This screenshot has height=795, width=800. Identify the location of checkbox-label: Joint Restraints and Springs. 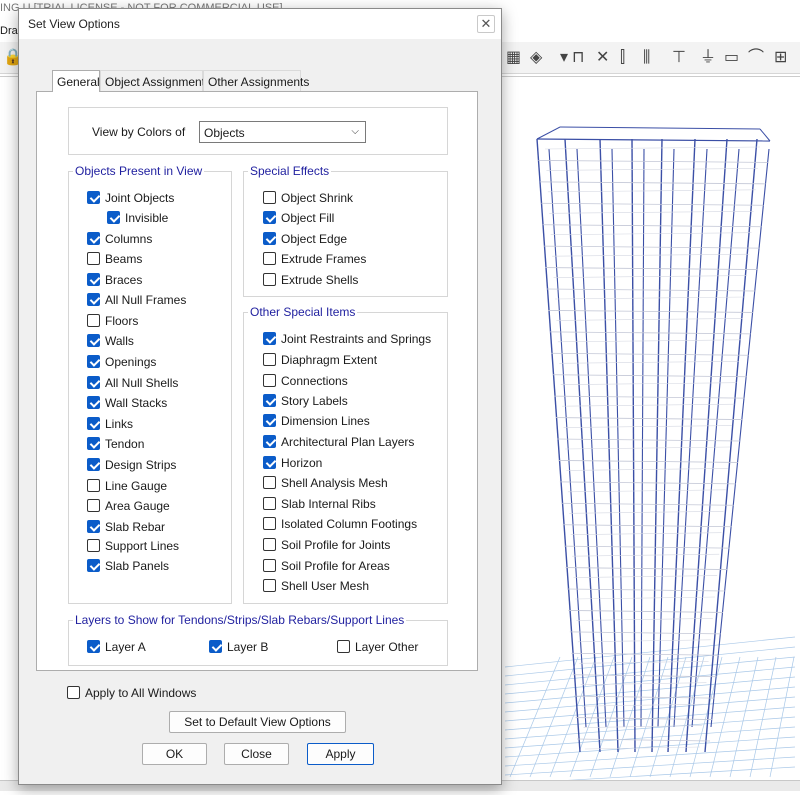
(356, 339).